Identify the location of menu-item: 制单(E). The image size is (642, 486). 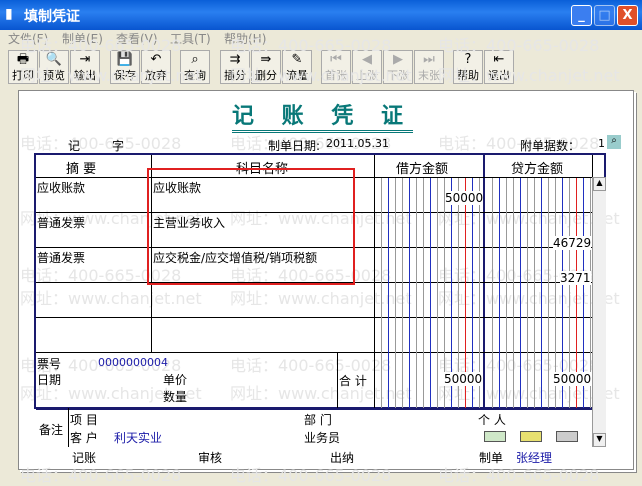
(82, 38).